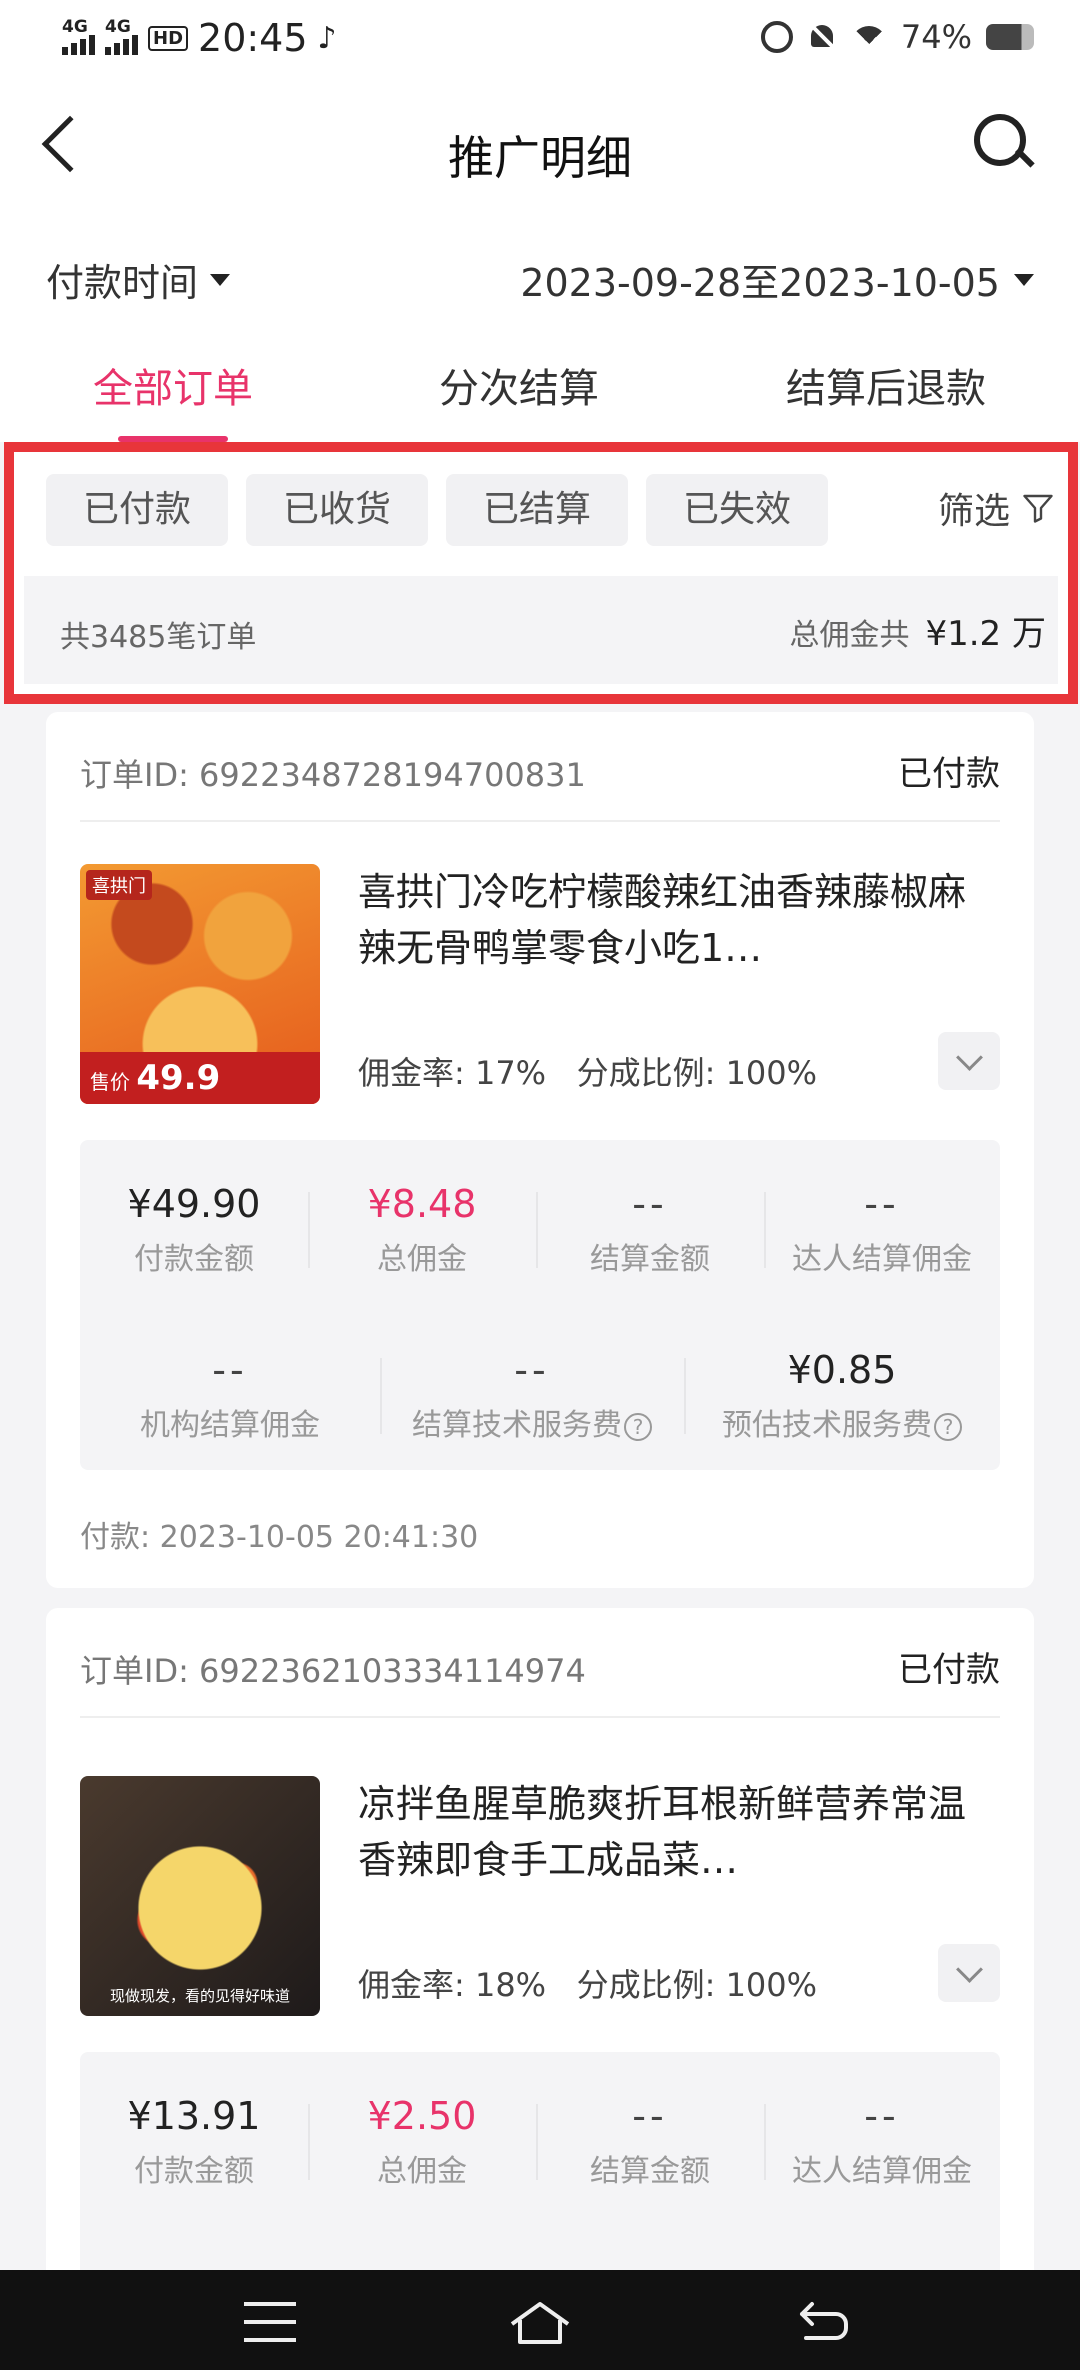  What do you see at coordinates (253, 38) in the screenshot?
I see `status-time: 20:45` at bounding box center [253, 38].